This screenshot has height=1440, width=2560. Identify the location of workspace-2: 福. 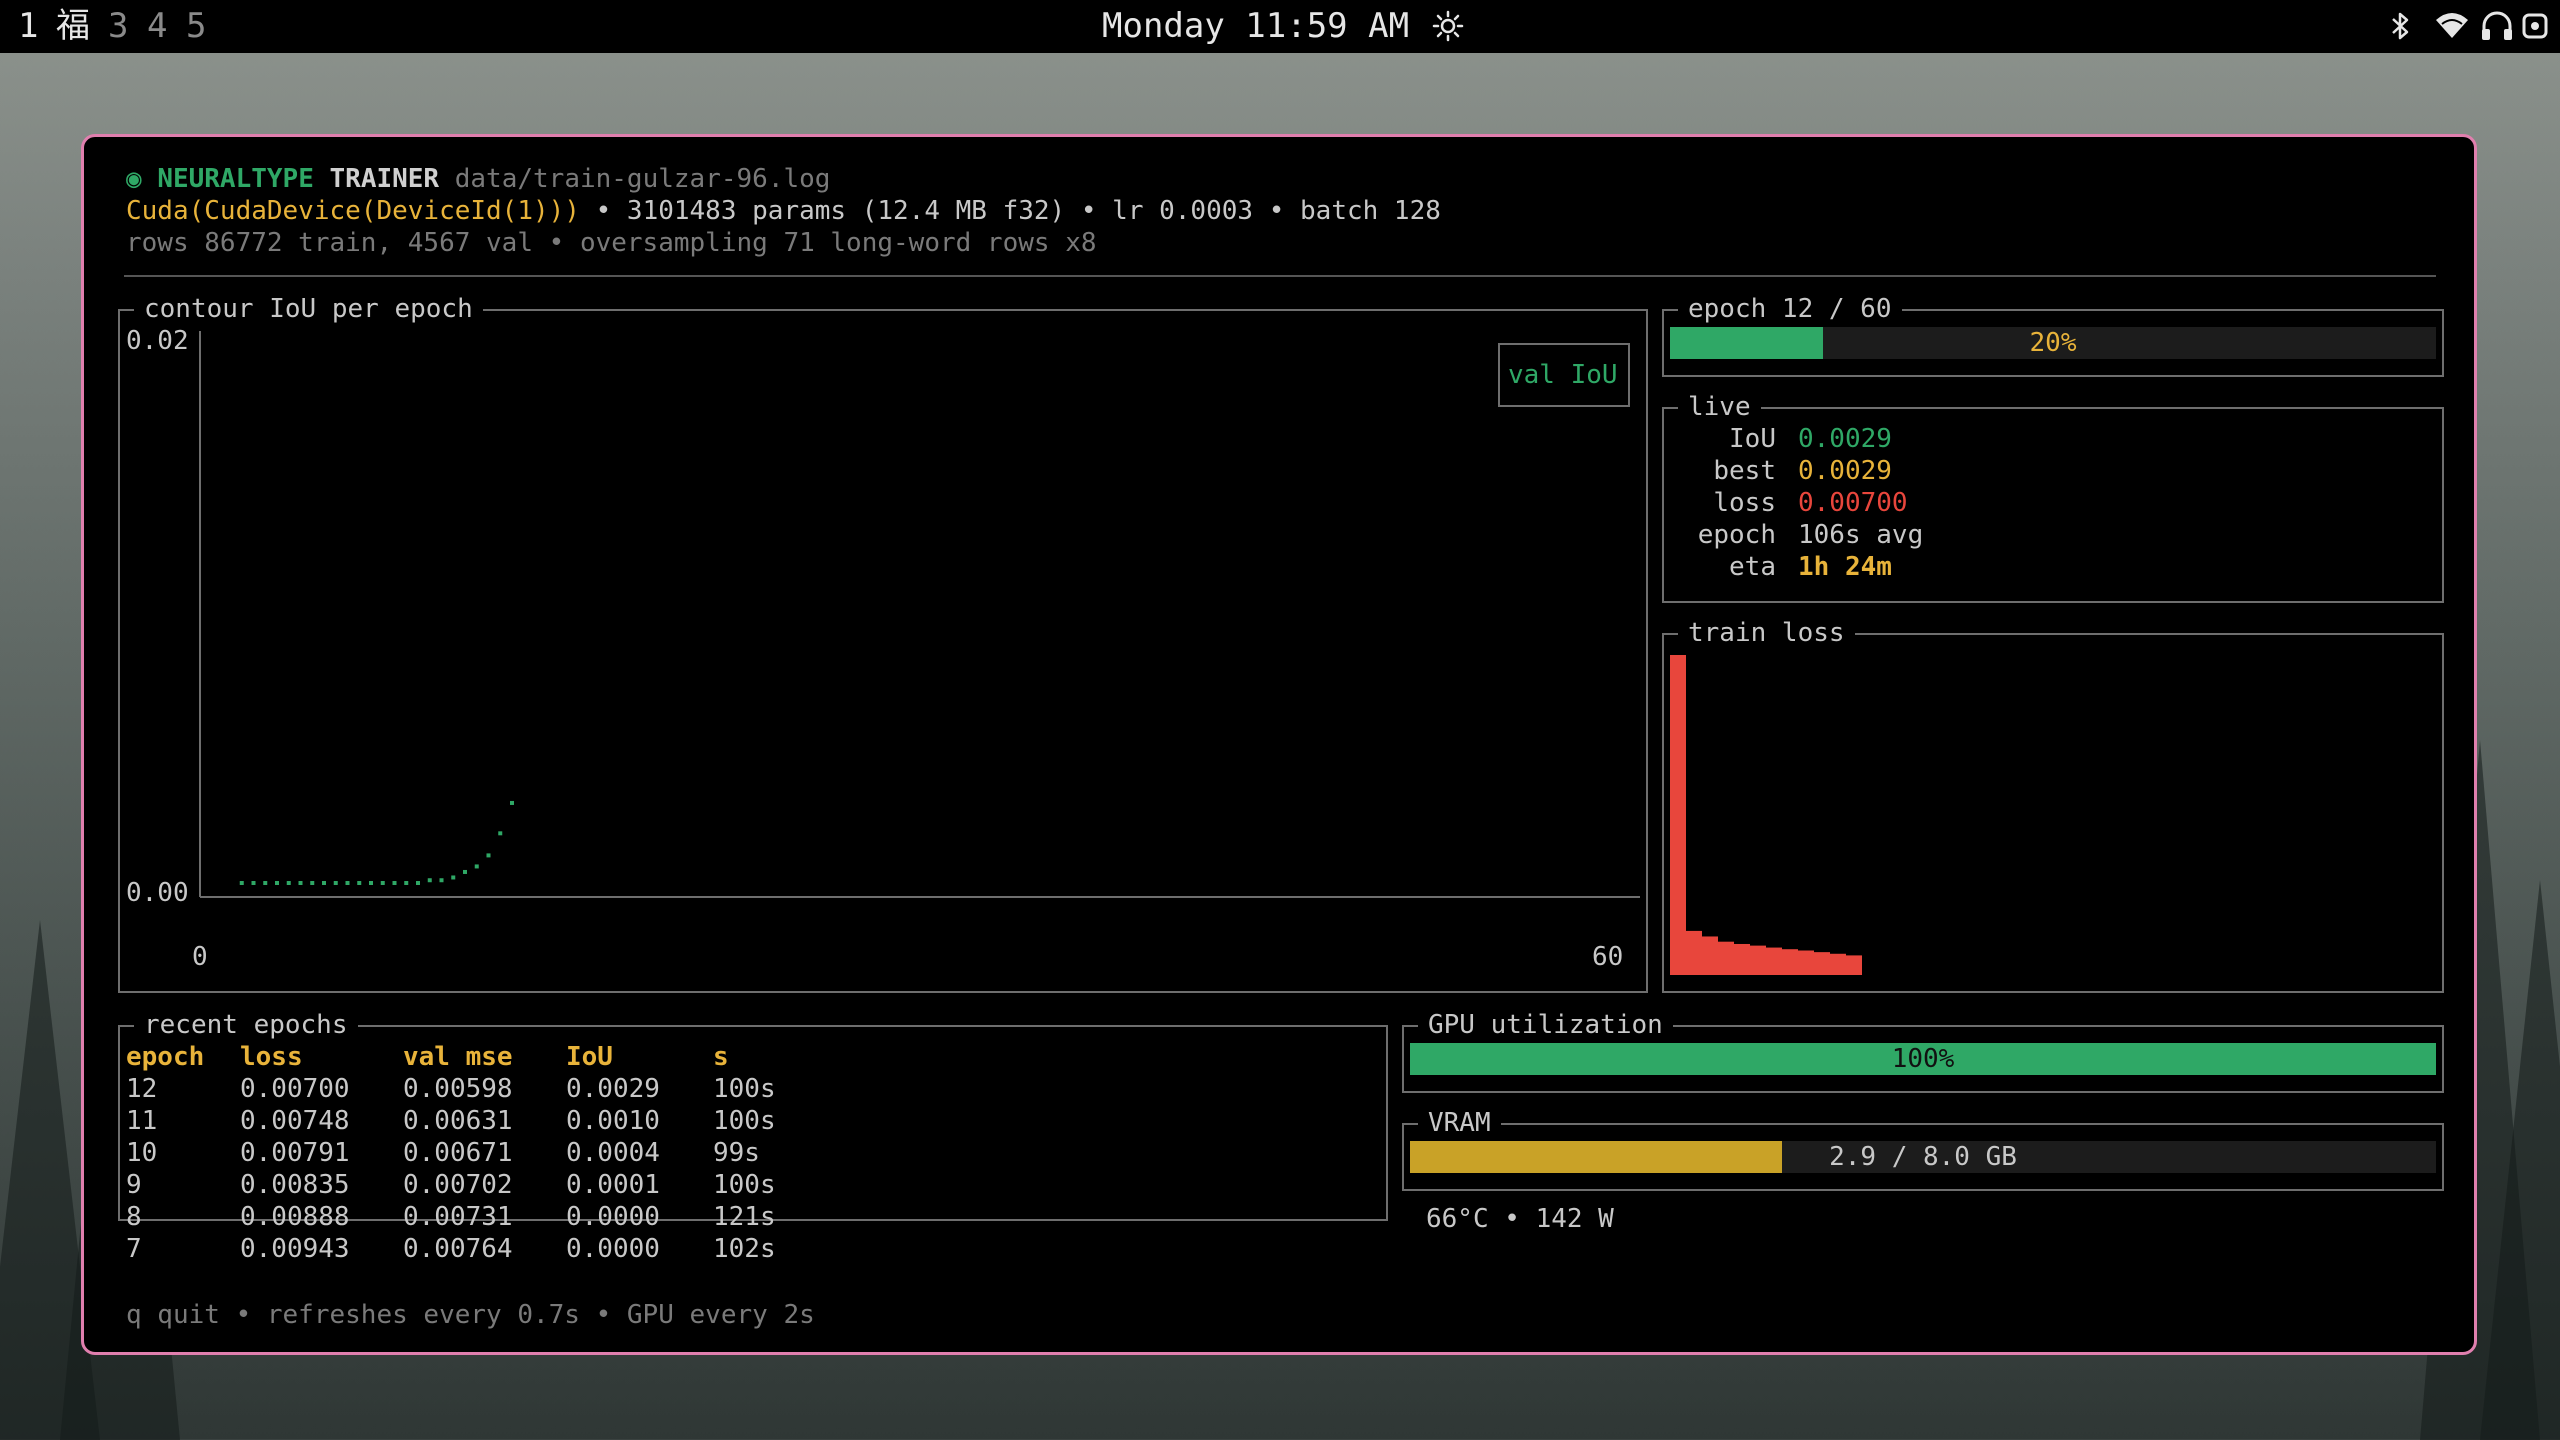
(73, 26).